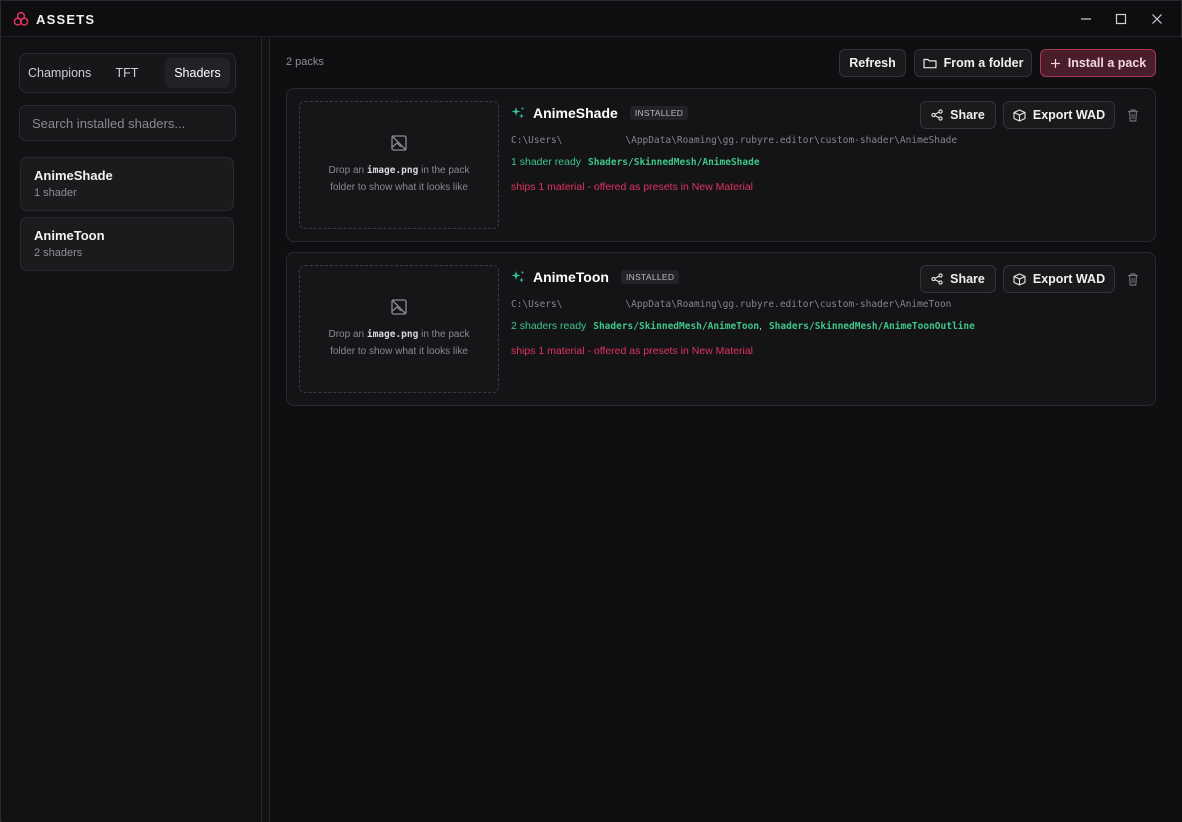  I want to click on shader-path: Shaders/SkinnedMesh/AnimeToon, so click(676, 326).